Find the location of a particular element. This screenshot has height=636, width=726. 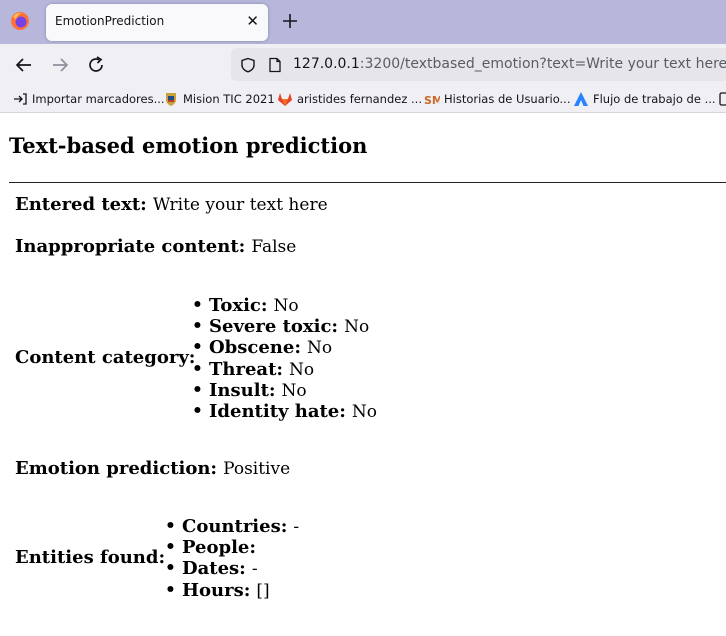

category-label: Identity hate: is located at coordinates (277, 411).